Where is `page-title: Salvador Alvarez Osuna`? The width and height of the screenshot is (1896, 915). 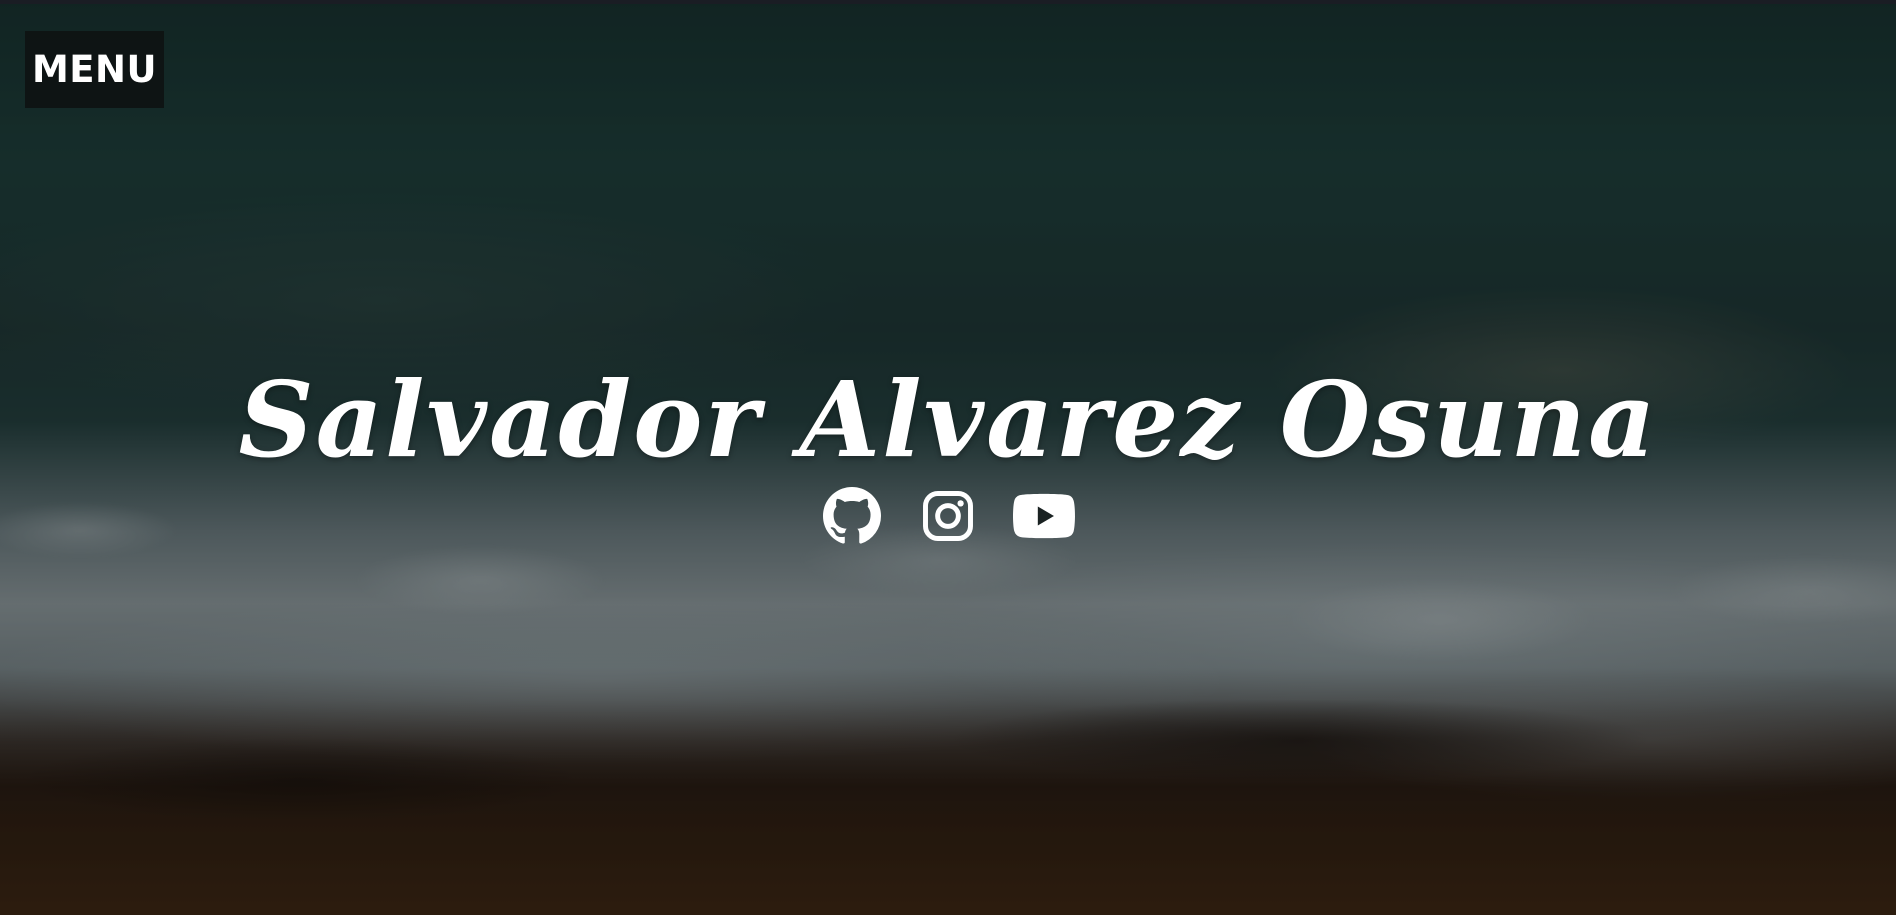
page-title: Salvador Alvarez Osuna is located at coordinates (948, 419).